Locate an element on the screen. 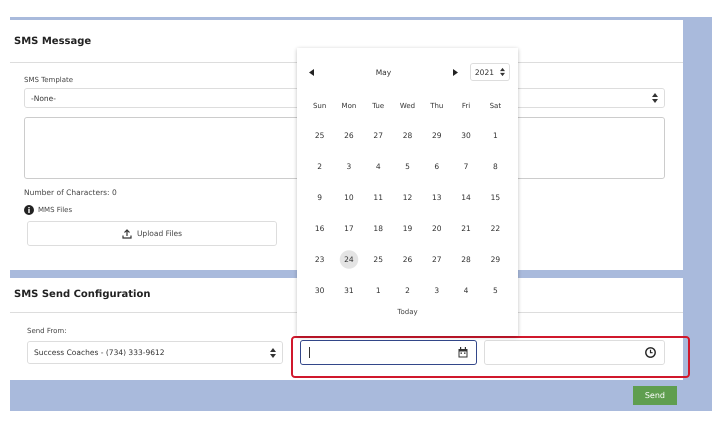  left-triangle-icon is located at coordinates (311, 72).